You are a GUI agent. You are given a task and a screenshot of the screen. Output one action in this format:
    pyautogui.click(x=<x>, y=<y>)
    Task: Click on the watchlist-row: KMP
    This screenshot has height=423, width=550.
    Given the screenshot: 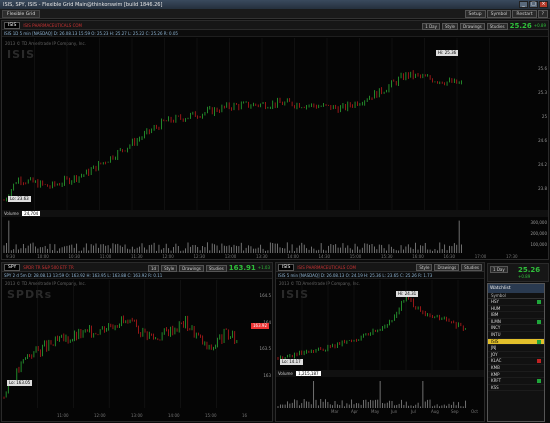 What is the action you would take?
    pyautogui.click(x=516, y=375)
    